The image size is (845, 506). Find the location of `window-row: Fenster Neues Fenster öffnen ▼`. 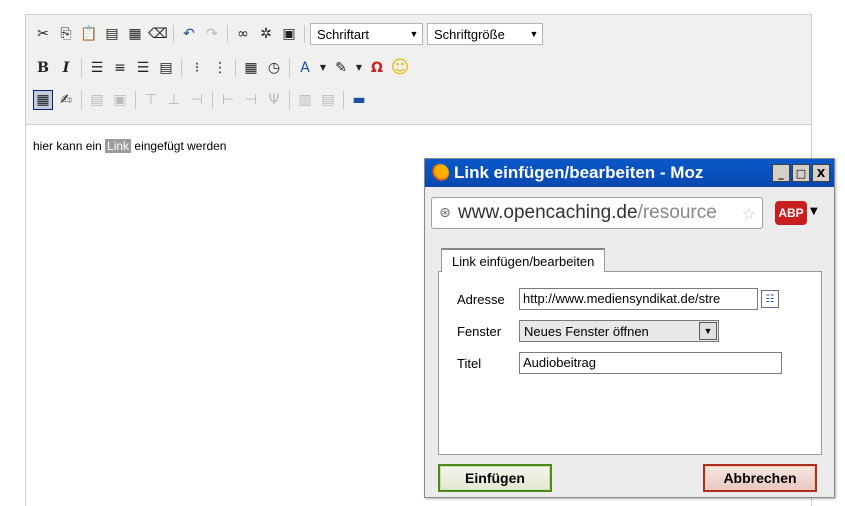

window-row: Fenster Neues Fenster öffnen ▼ is located at coordinates (588, 331).